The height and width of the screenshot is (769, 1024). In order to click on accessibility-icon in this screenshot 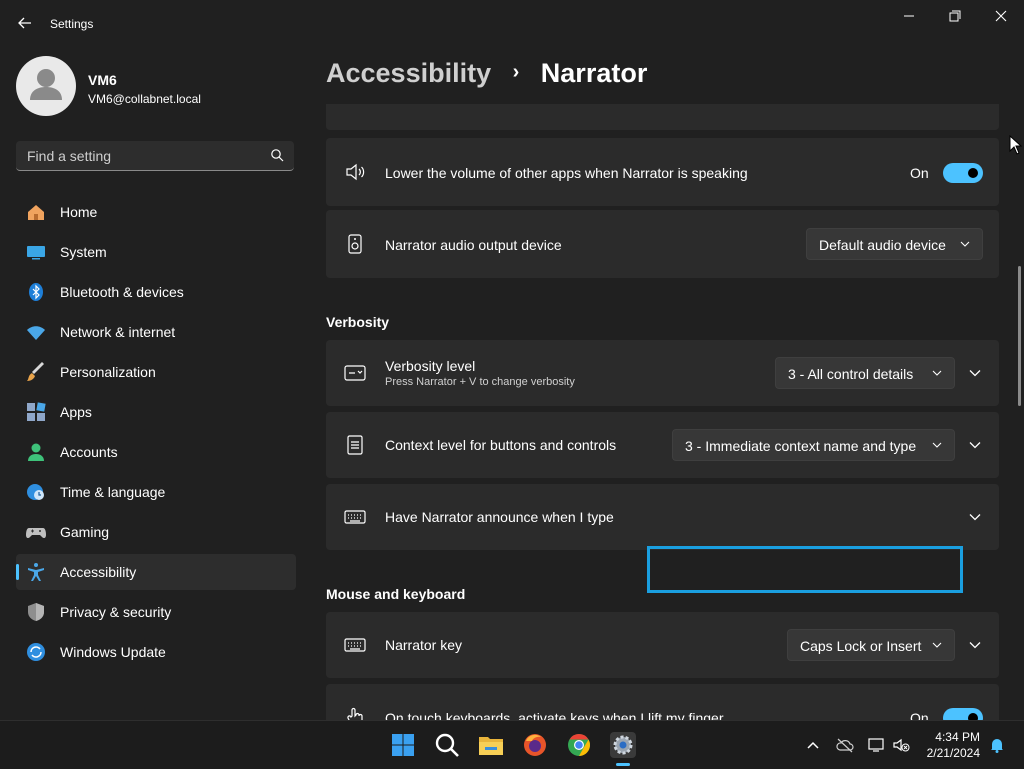, I will do `click(36, 572)`.